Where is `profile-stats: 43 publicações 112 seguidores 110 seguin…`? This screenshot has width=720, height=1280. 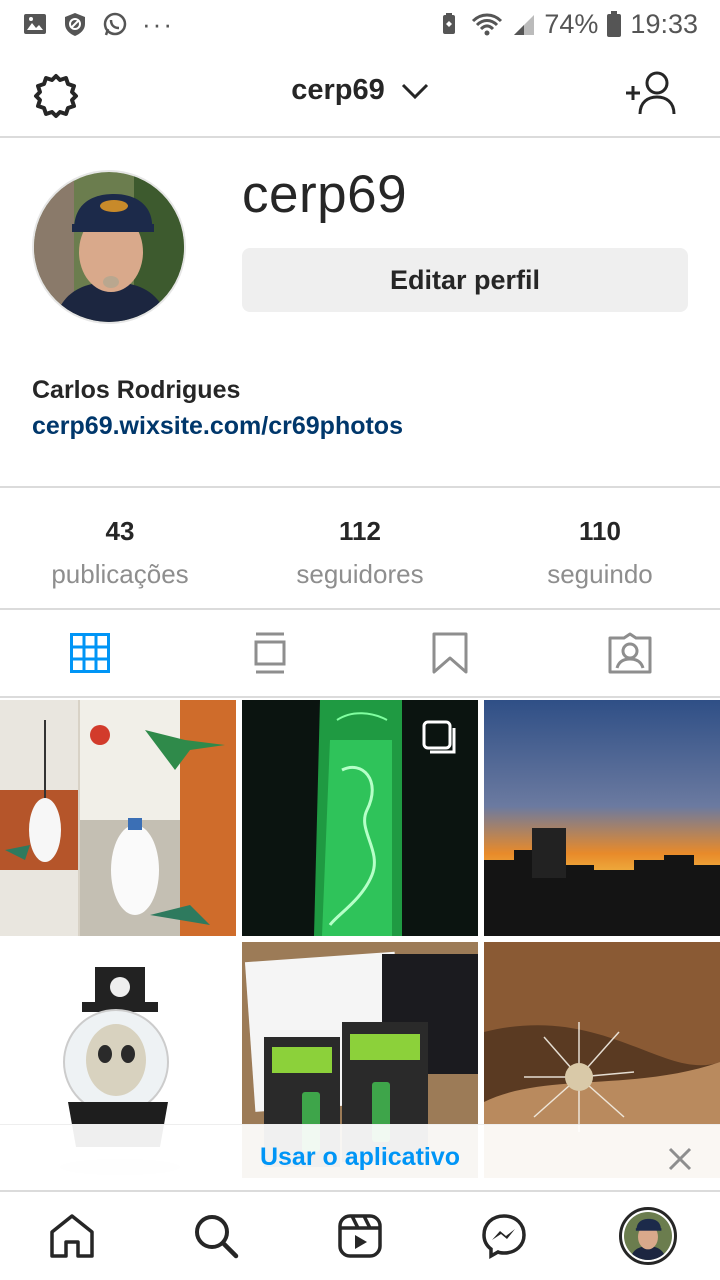 profile-stats: 43 publicações 112 seguidores 110 seguin… is located at coordinates (360, 548).